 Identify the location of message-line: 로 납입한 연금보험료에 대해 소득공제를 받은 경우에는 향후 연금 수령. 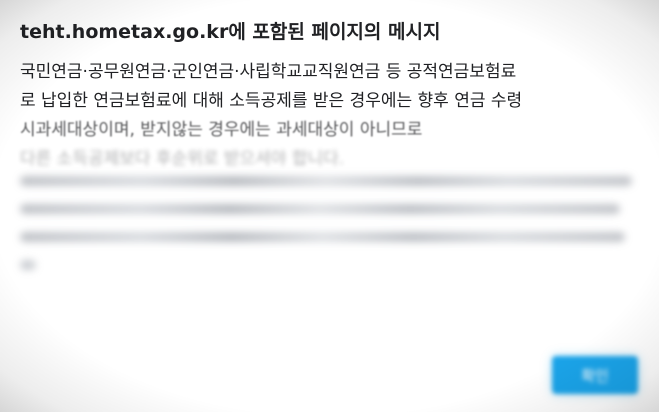
(271, 101).